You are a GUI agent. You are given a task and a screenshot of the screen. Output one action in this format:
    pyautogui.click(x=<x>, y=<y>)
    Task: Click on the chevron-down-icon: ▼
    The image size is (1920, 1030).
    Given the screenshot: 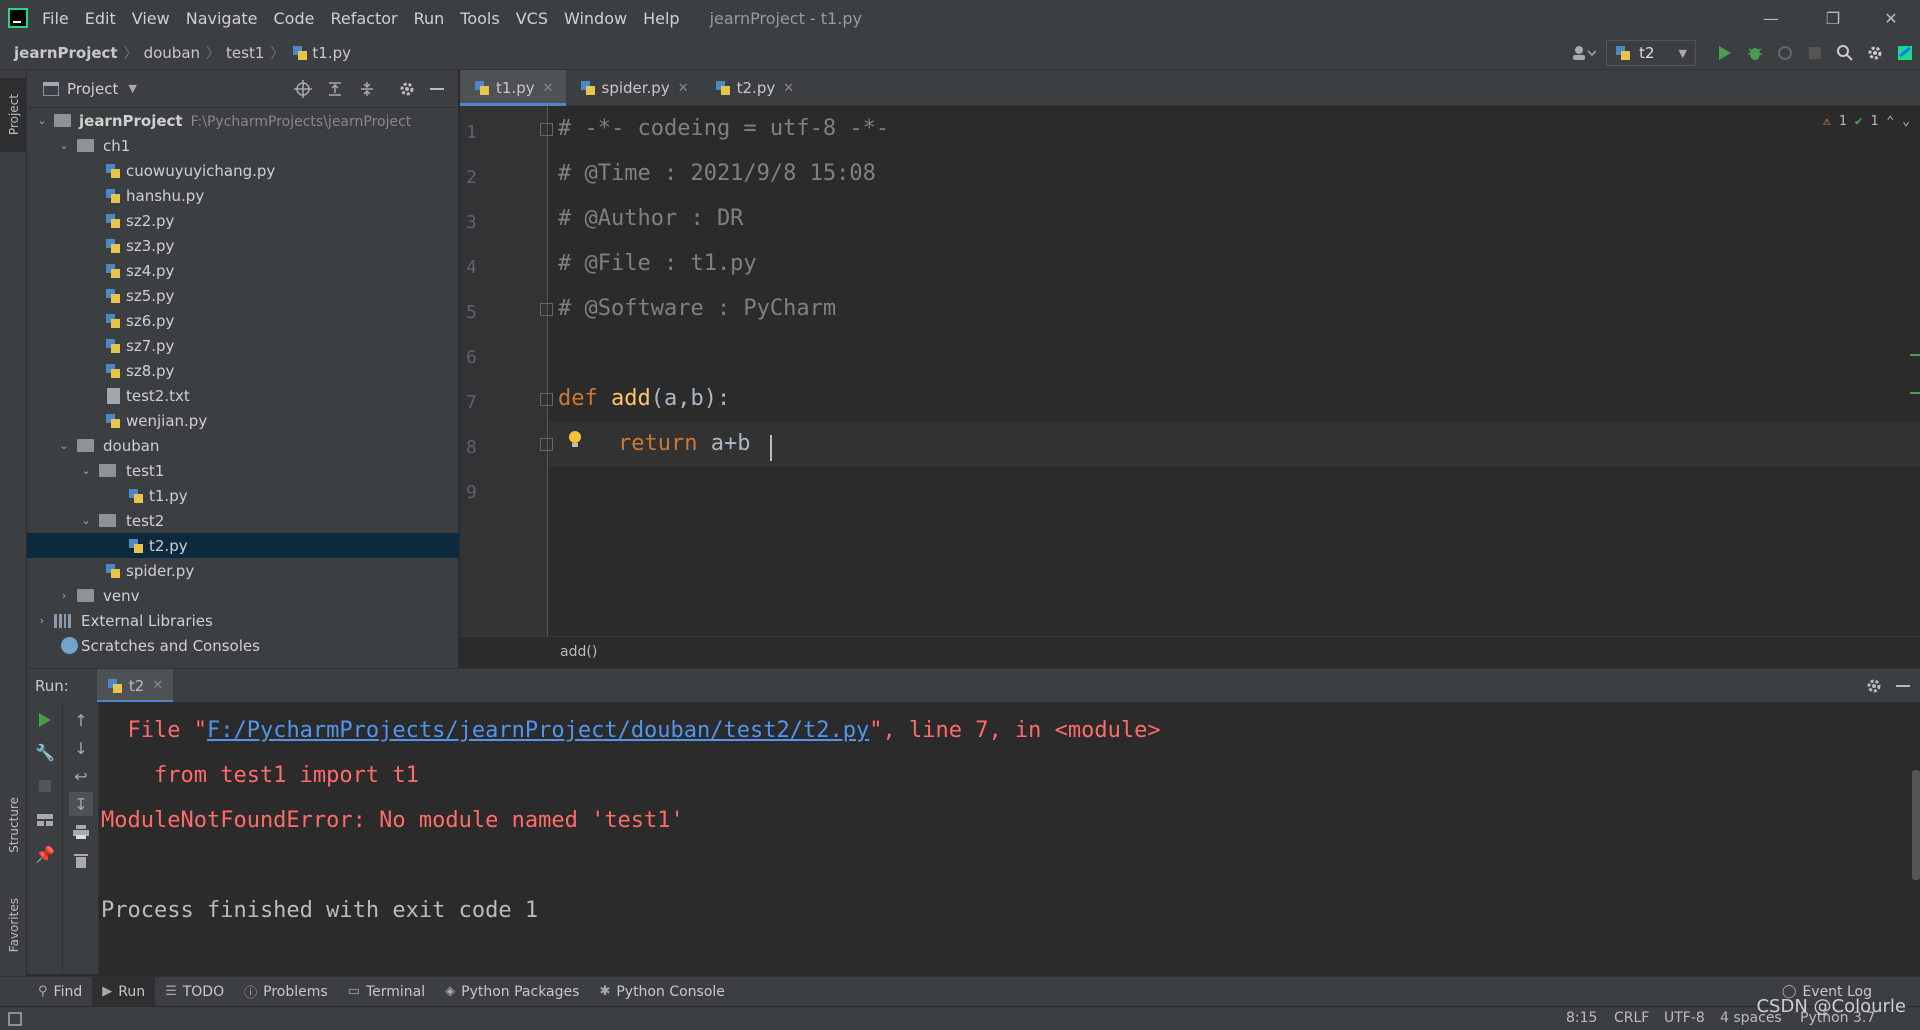 What is the action you would take?
    pyautogui.click(x=132, y=88)
    